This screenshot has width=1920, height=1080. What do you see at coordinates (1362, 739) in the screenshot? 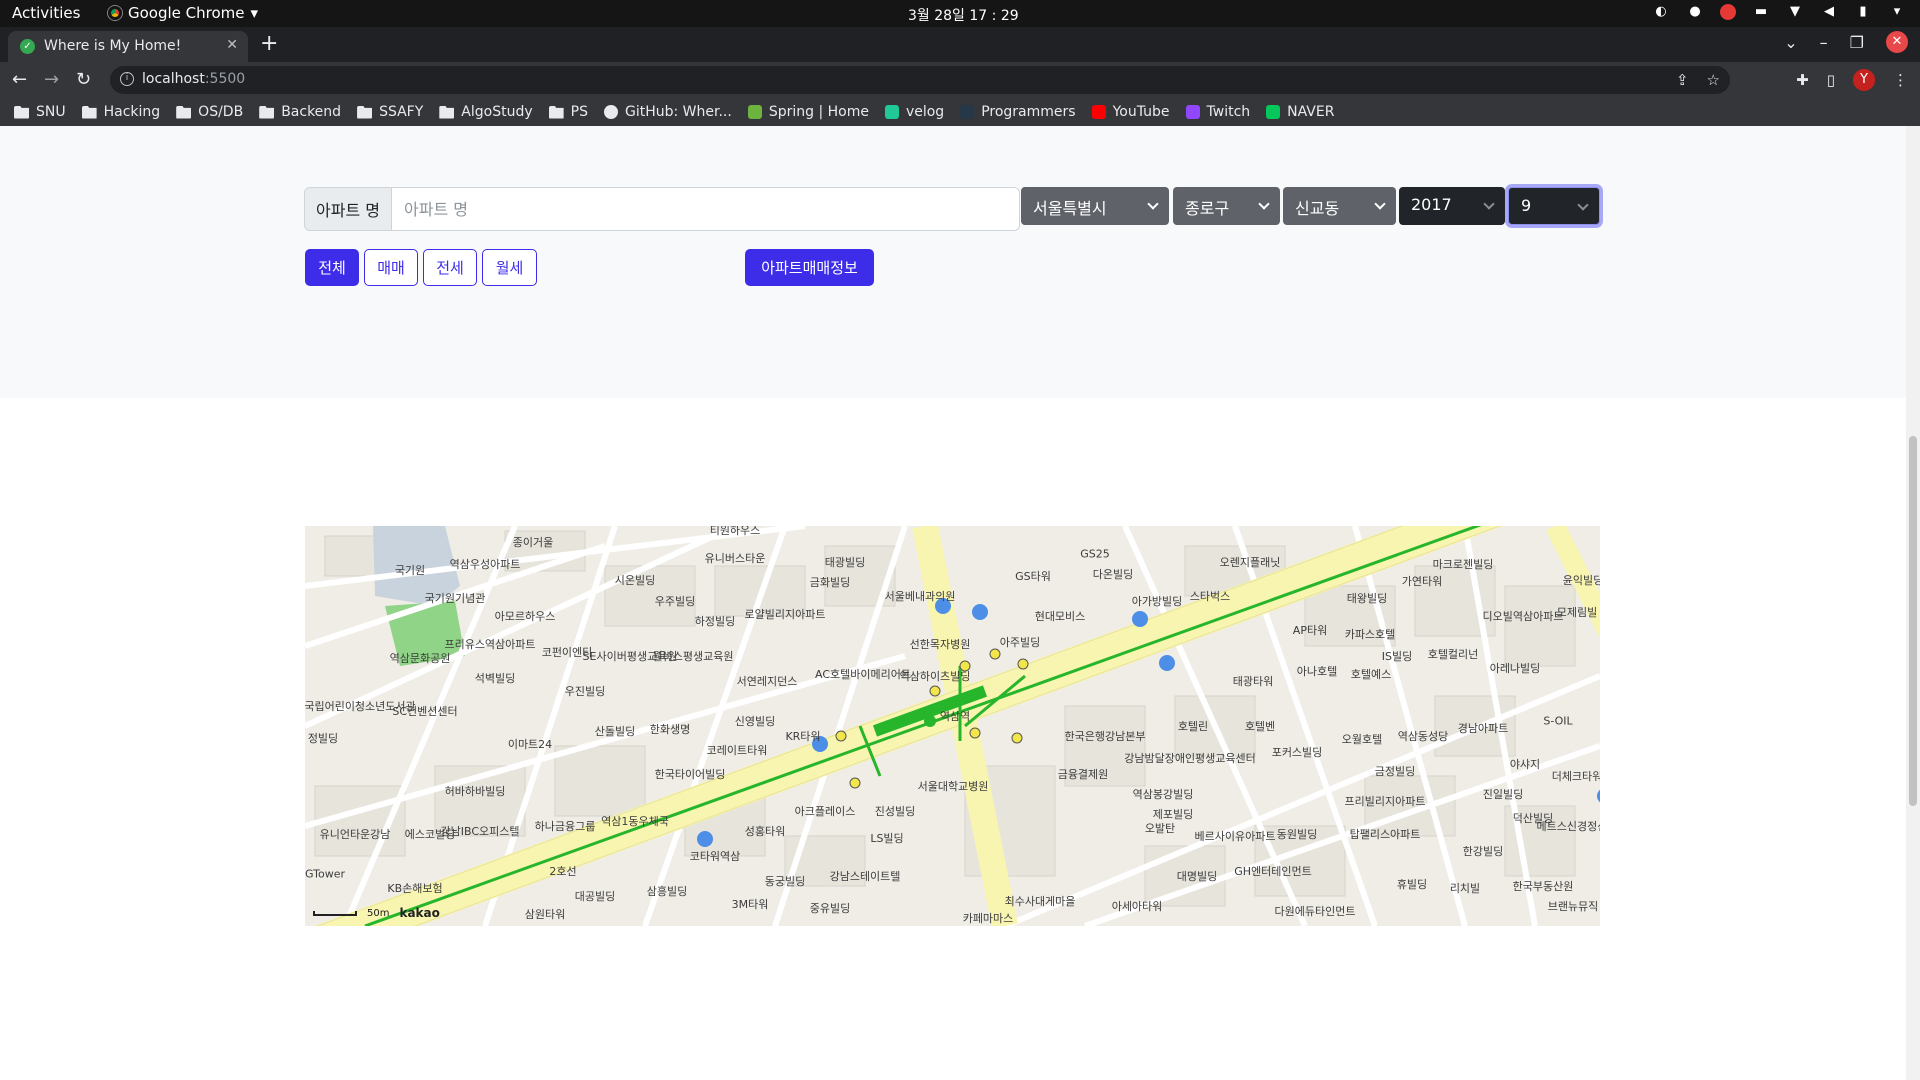
I see `map-place-label: 오월호텔` at bounding box center [1362, 739].